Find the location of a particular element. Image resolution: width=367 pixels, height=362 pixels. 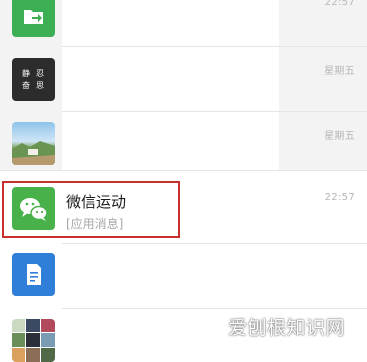

avatar-char: 奋 is located at coordinates (26, 85).